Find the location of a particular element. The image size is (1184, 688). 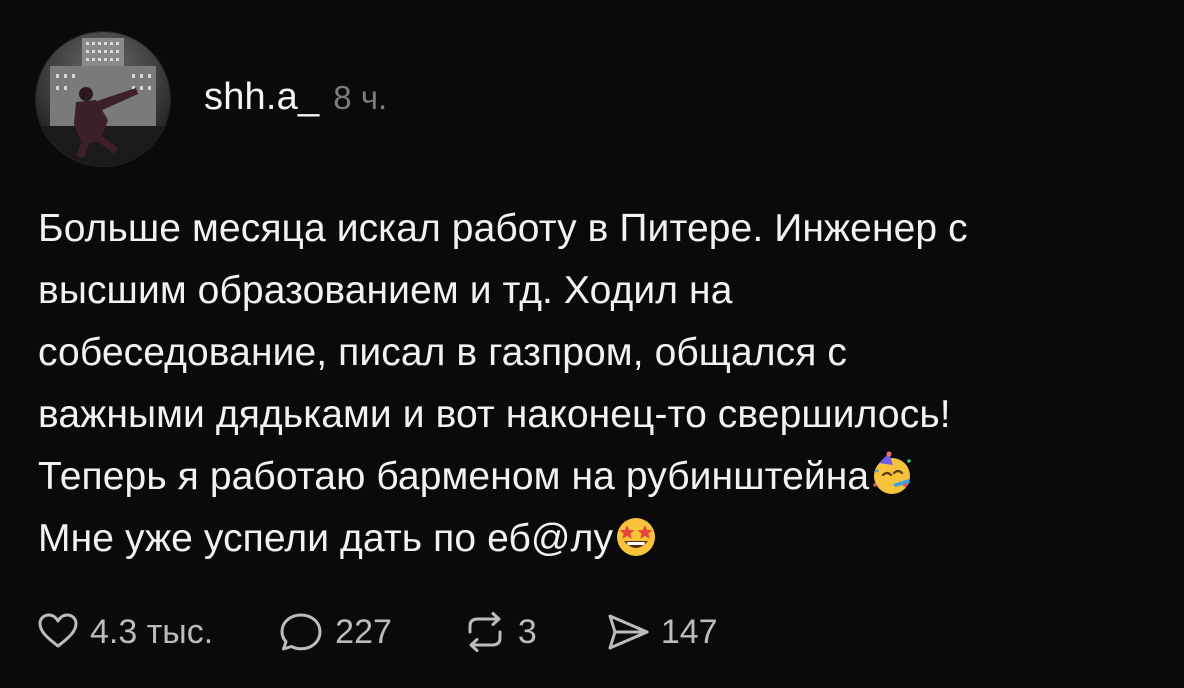

post-text-line: Мне уже успели дать по еб@лу is located at coordinates (326, 538).